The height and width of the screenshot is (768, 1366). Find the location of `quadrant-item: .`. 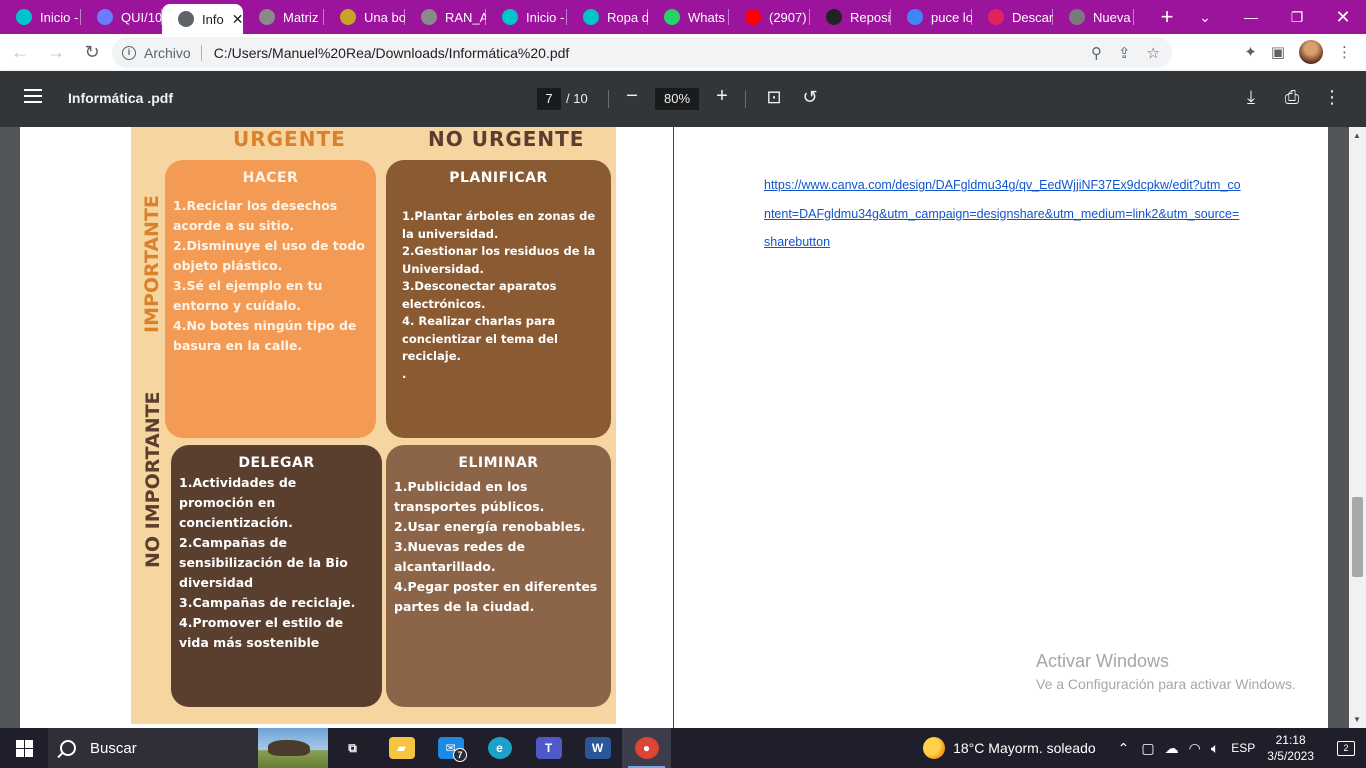

quadrant-item: . is located at coordinates (404, 373).